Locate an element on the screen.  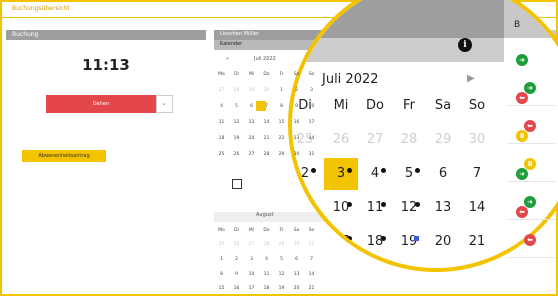
mini-day-cell: 25 is located at coordinates (221, 154).